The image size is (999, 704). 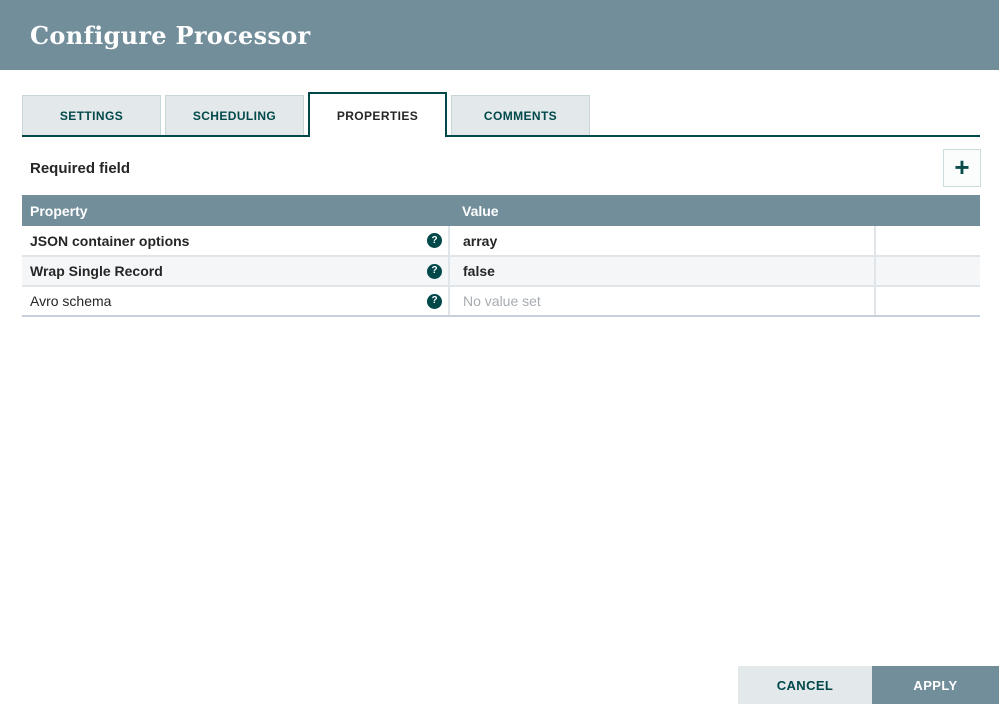 What do you see at coordinates (235, 210) in the screenshot?
I see `column-header-property: Property` at bounding box center [235, 210].